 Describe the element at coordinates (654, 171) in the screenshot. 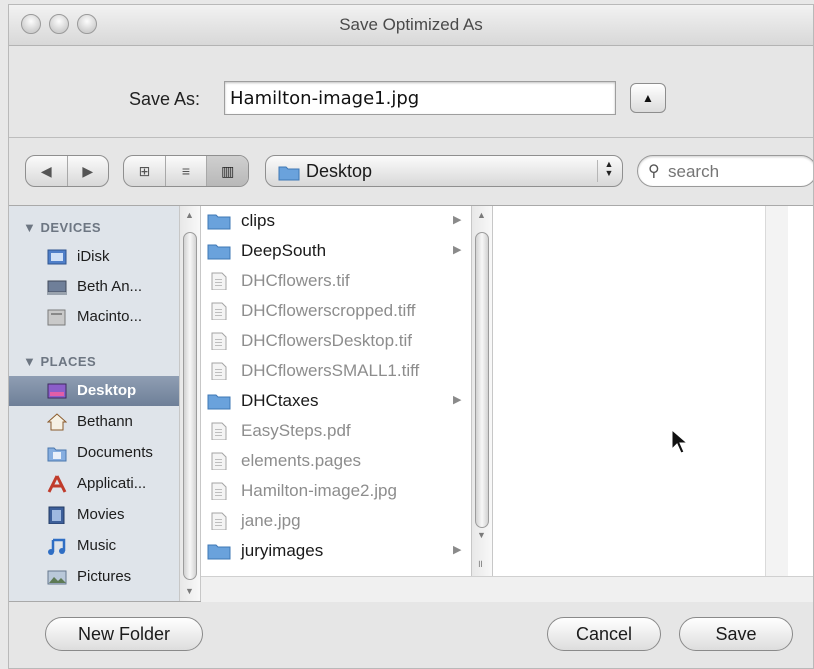

I see `search-icon: ⚲` at that location.